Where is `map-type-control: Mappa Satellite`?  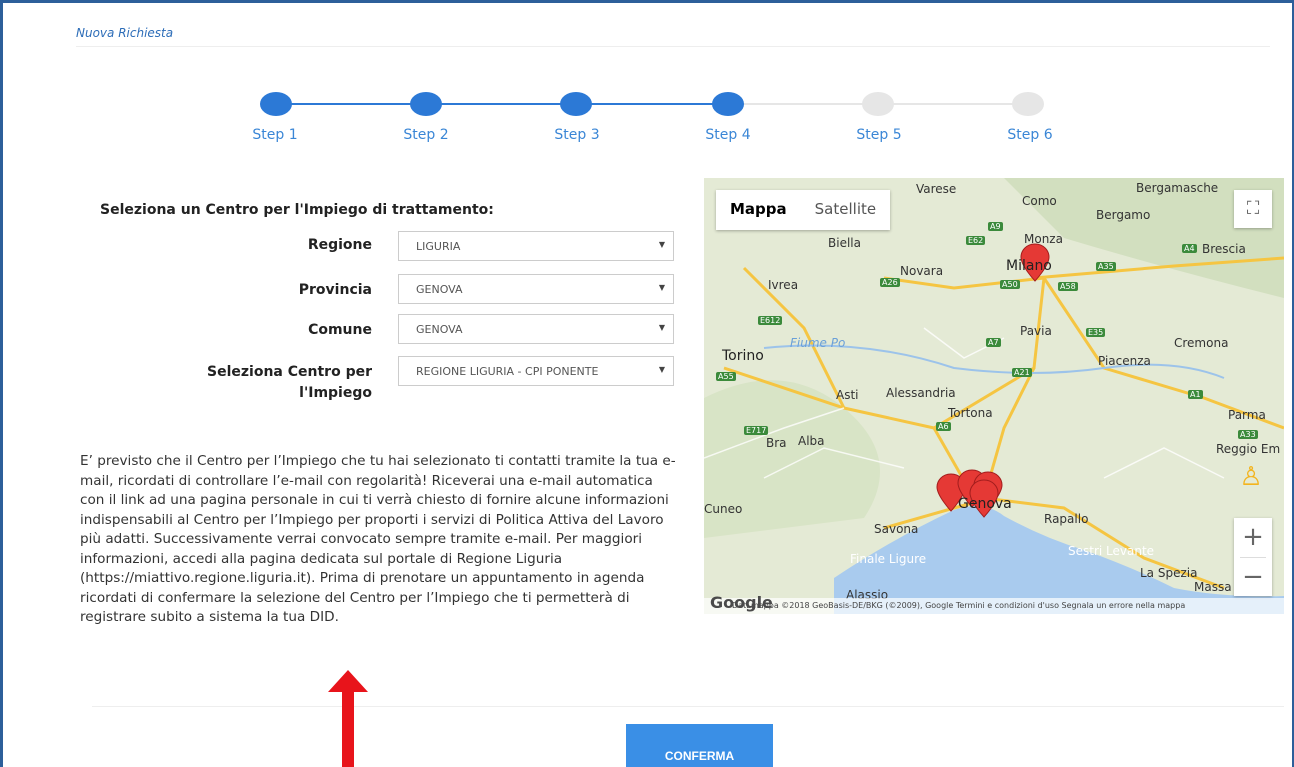 map-type-control: Mappa Satellite is located at coordinates (803, 210).